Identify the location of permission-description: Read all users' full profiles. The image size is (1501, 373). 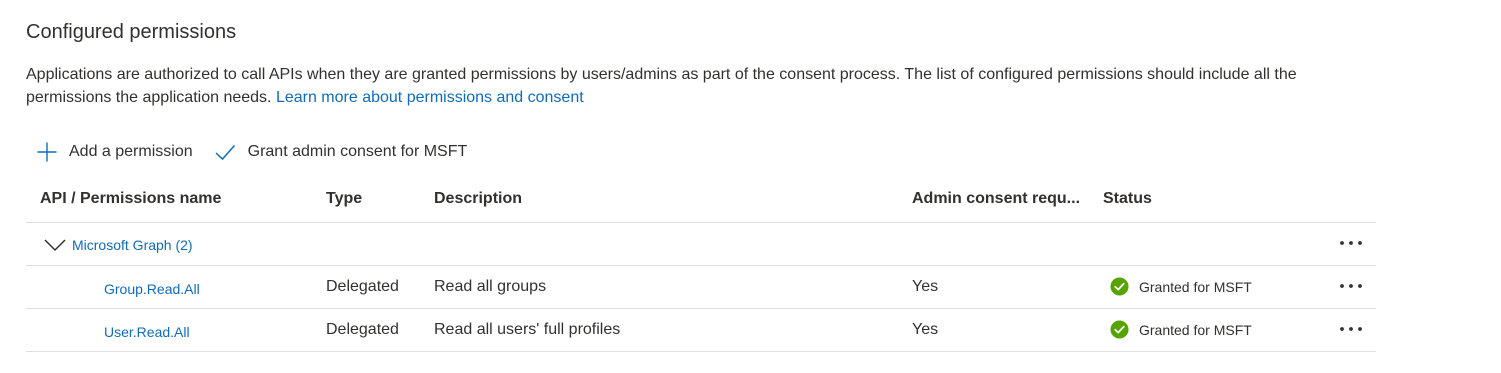
(527, 329).